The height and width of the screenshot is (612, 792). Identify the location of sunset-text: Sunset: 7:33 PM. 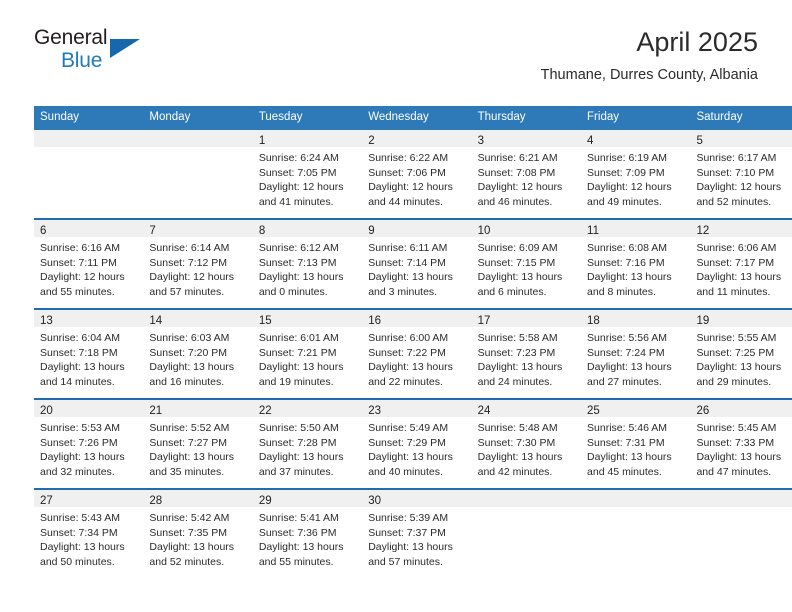
(735, 442).